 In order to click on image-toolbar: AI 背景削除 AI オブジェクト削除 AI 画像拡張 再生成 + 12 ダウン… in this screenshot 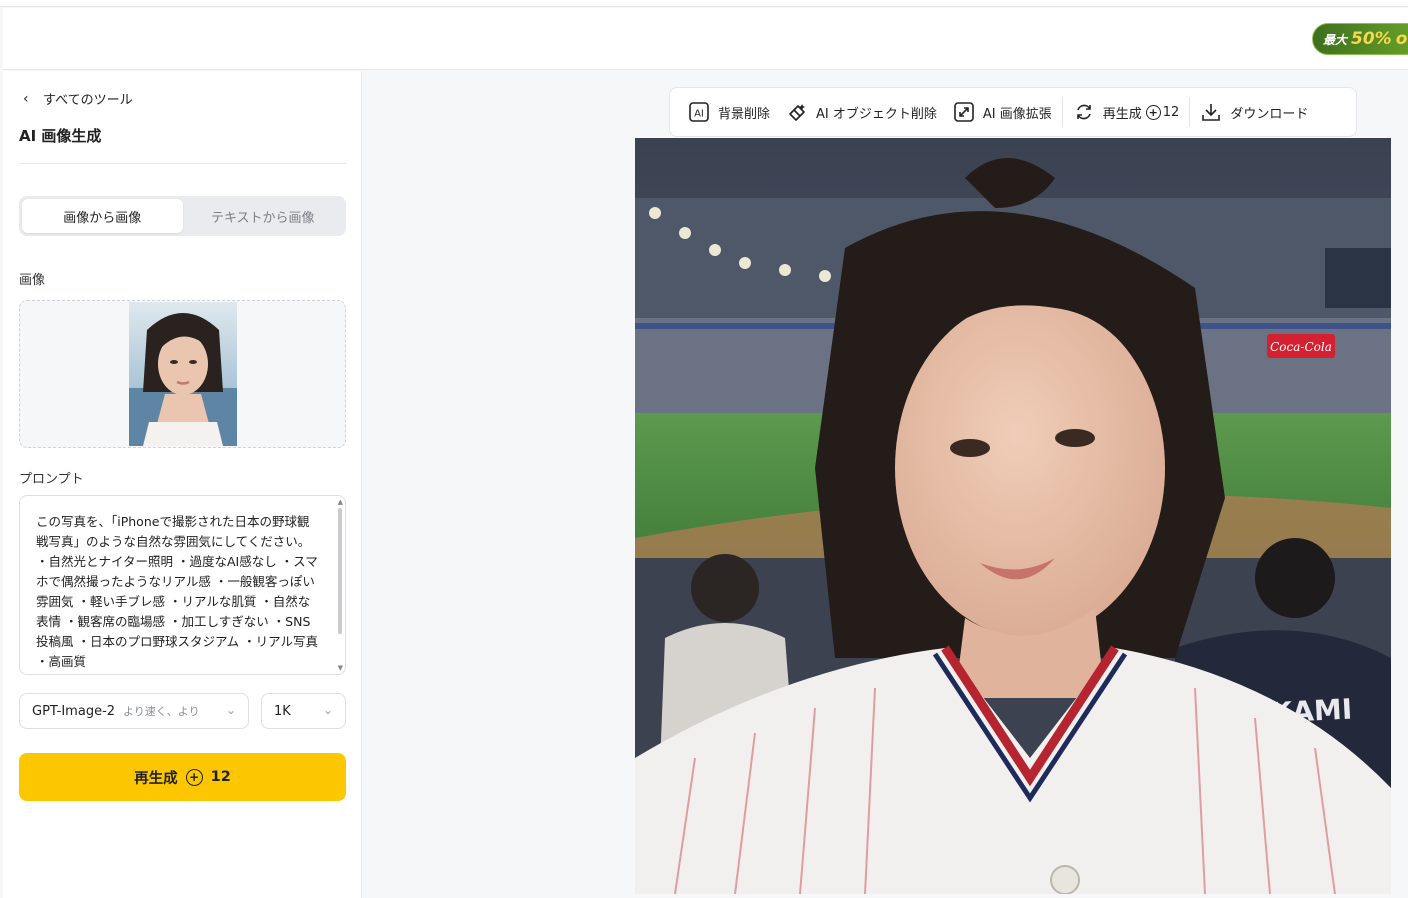, I will do `click(1013, 112)`.